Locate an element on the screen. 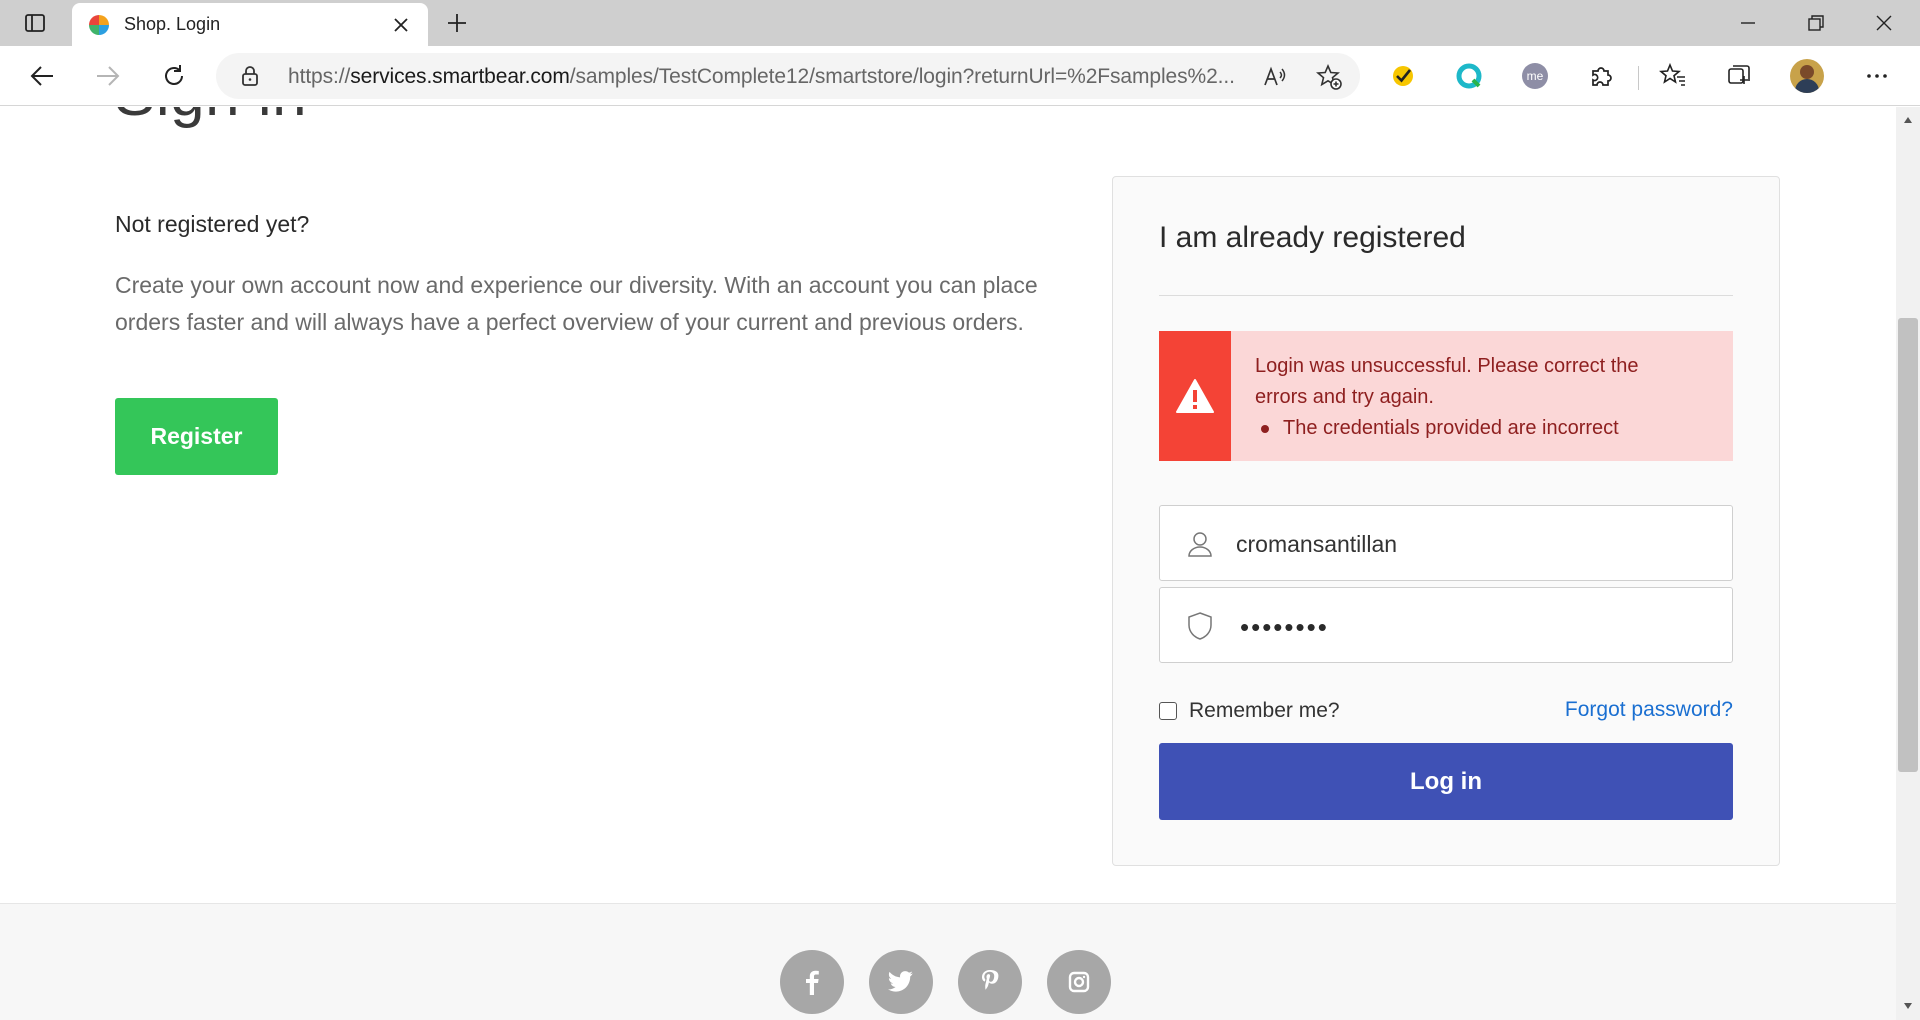 Image resolution: width=1920 pixels, height=1020 pixels. extension-norton-button is located at coordinates (1403, 76).